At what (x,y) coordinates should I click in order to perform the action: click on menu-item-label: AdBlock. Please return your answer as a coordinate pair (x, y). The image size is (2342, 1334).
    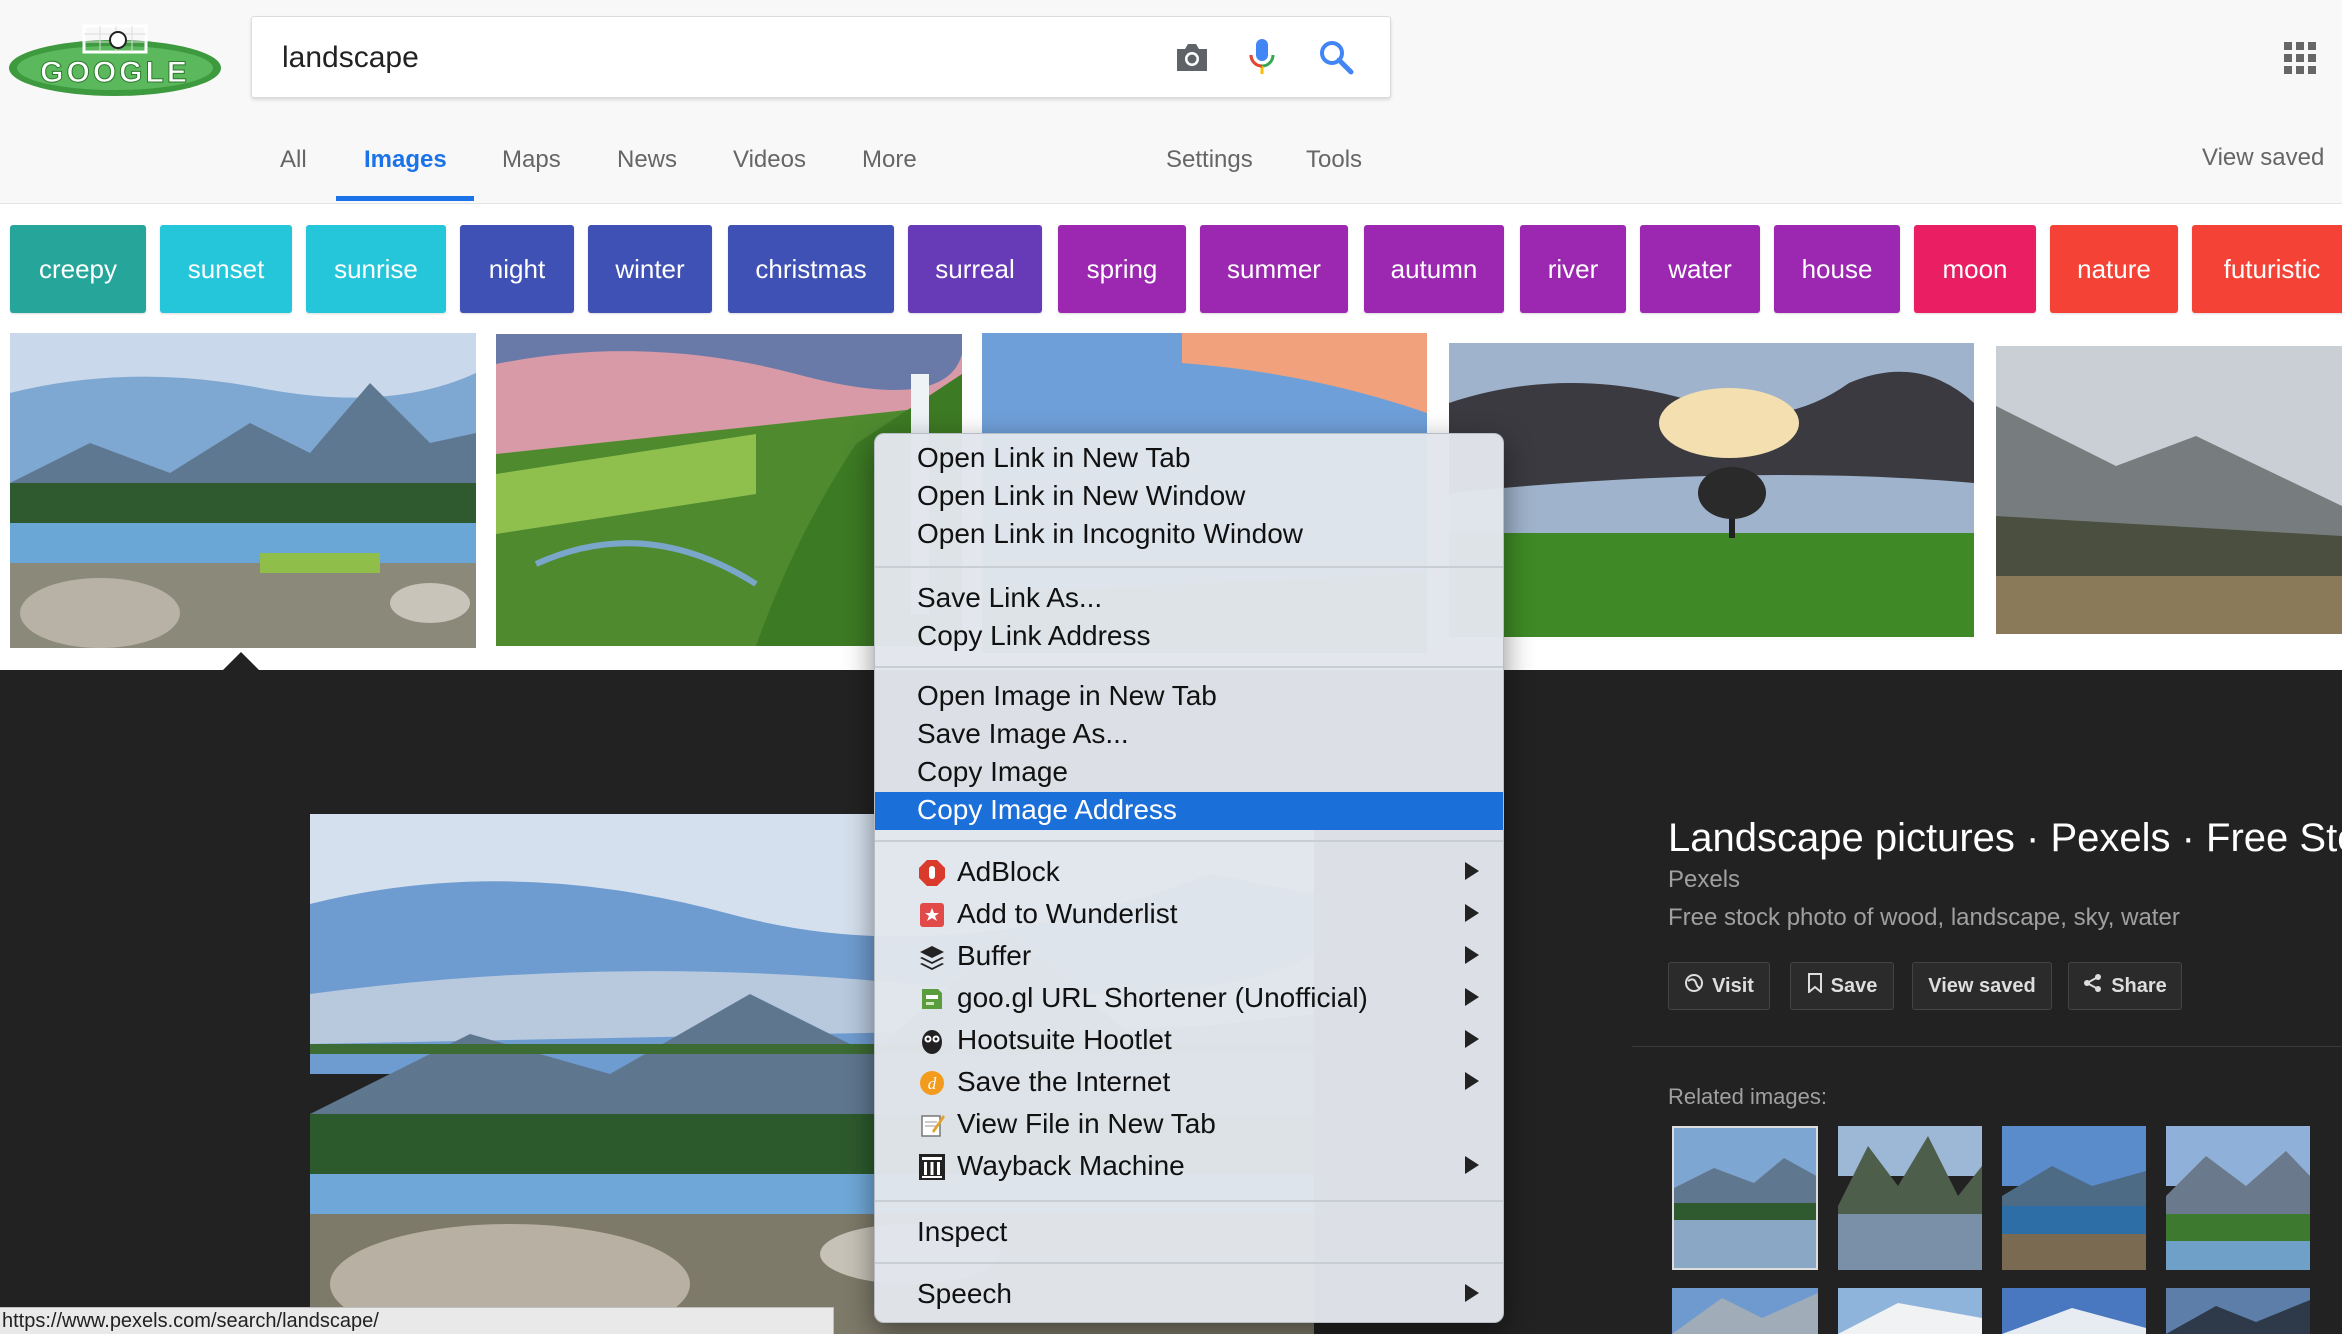
    Looking at the image, I should click on (1008, 871).